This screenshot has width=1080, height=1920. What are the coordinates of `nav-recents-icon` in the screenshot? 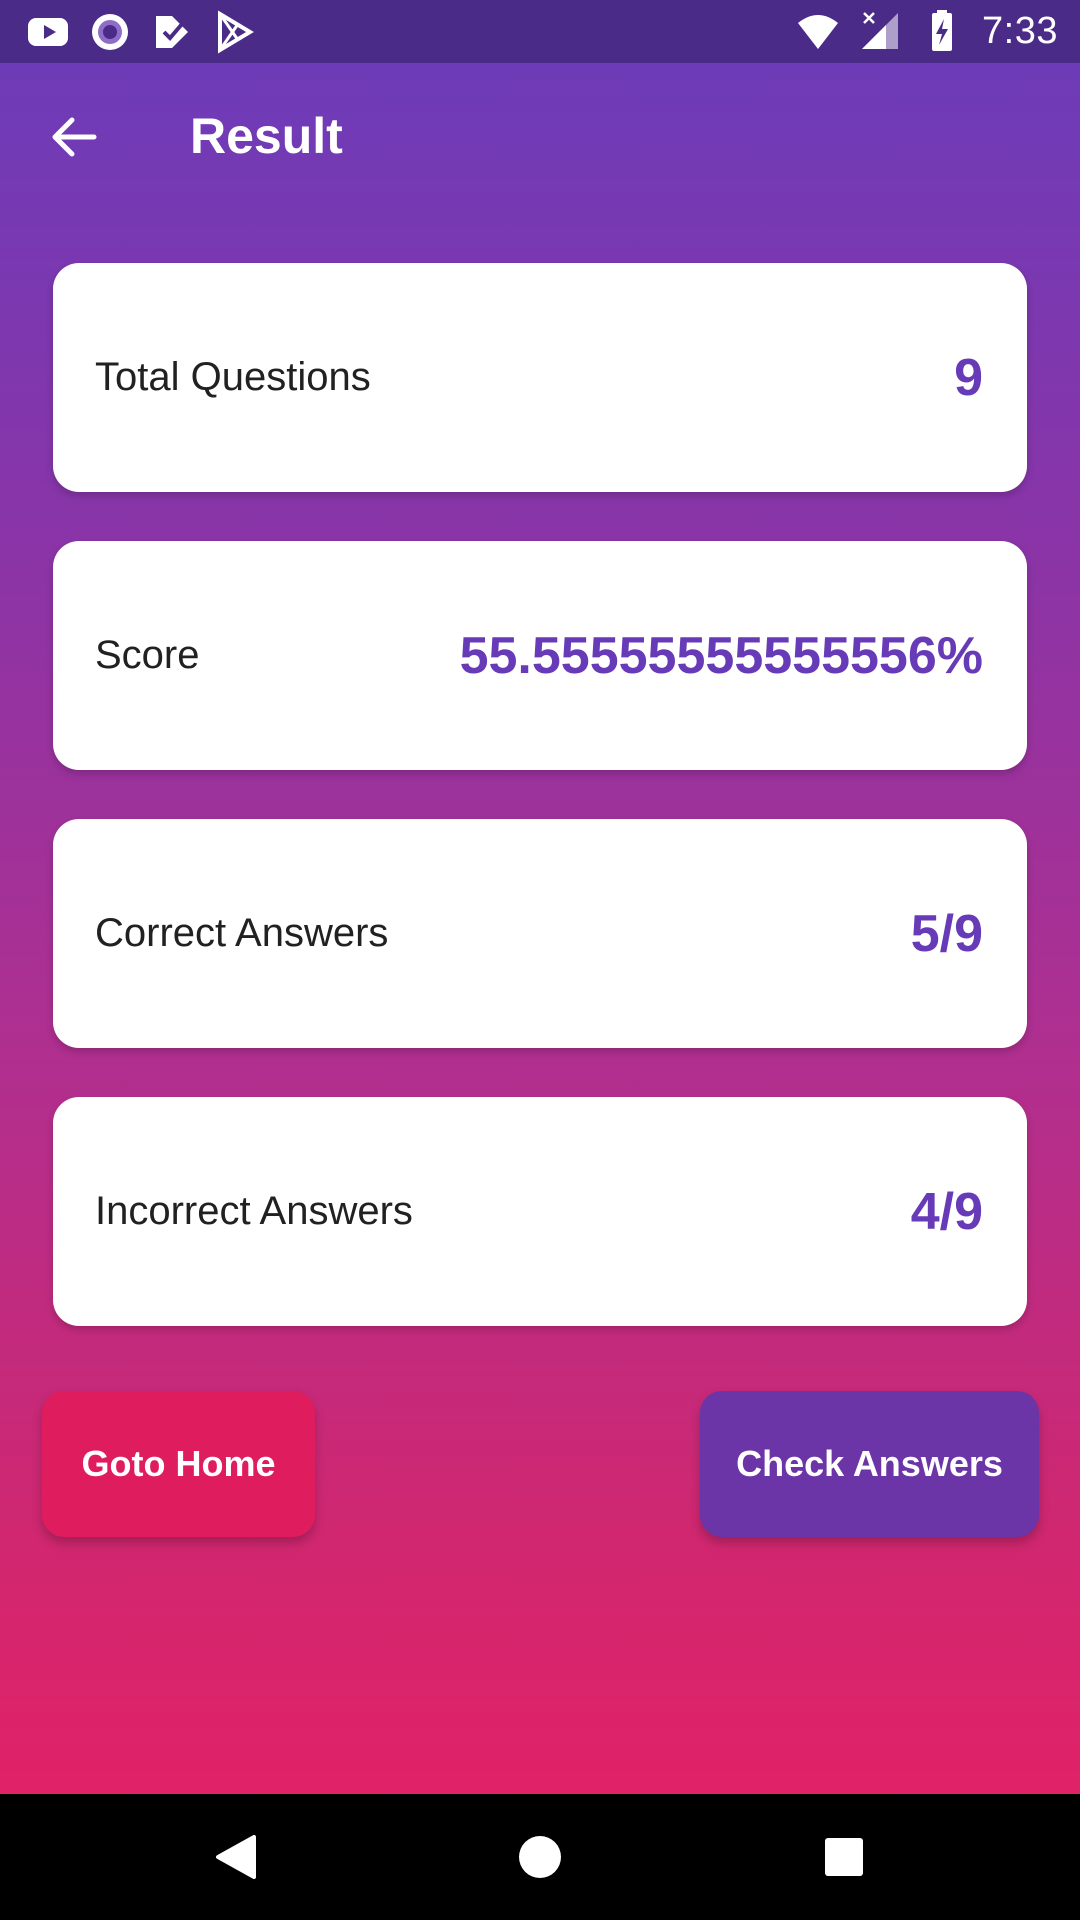 It's located at (844, 1857).